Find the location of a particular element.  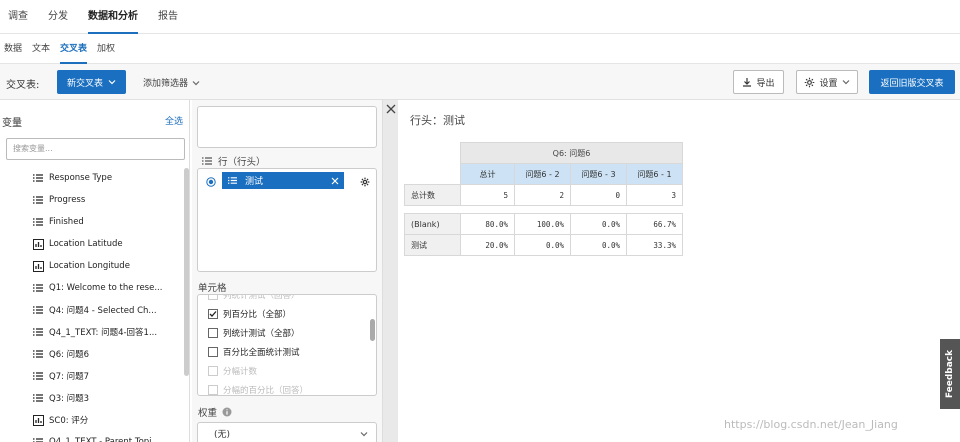

cell-option-label: 百分比全面统计测试 is located at coordinates (261, 353).